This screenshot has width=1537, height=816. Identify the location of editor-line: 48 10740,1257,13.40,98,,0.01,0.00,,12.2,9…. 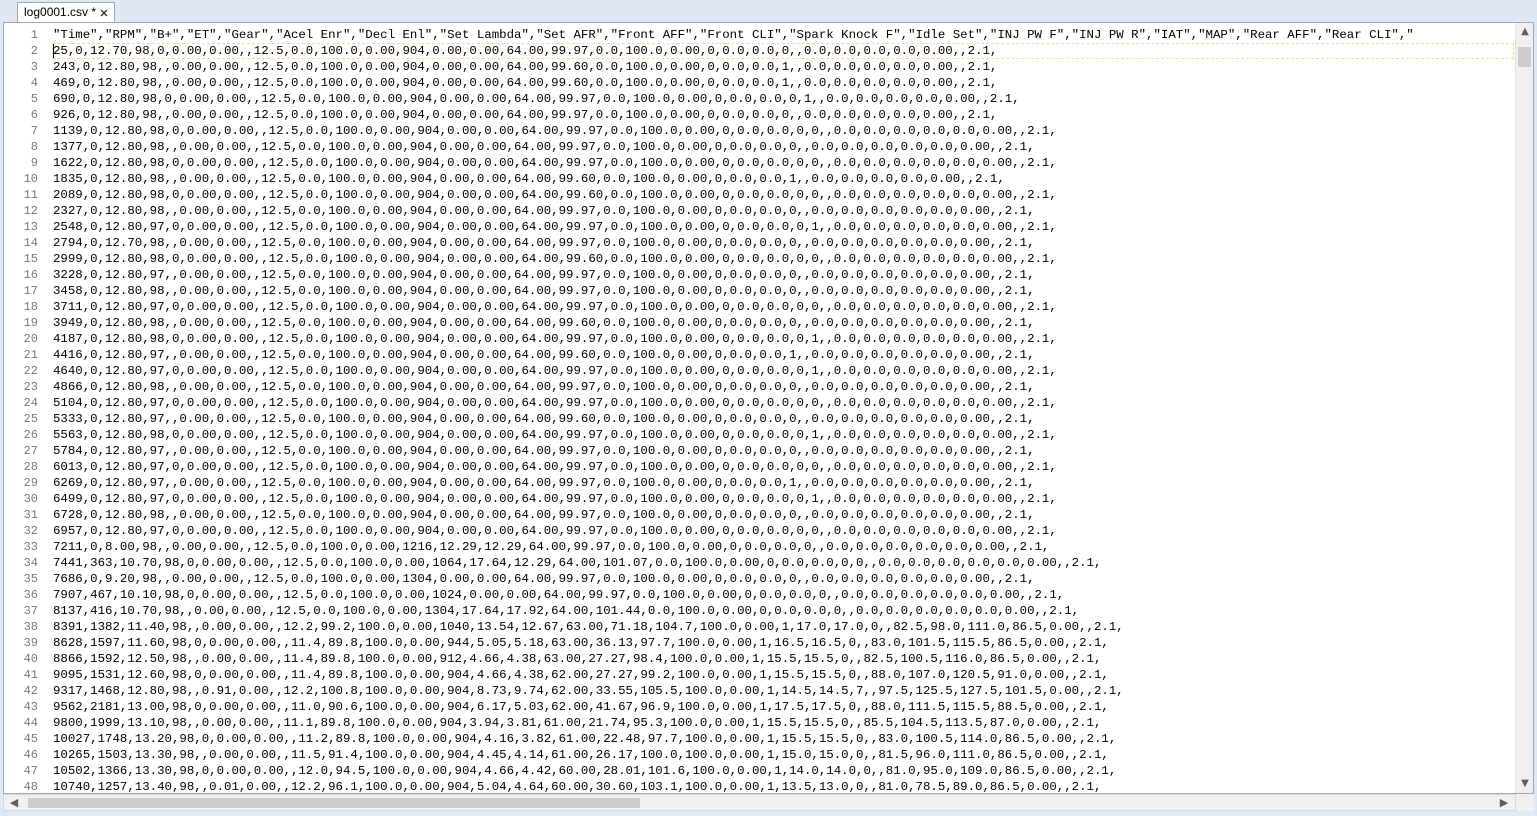
(760, 786).